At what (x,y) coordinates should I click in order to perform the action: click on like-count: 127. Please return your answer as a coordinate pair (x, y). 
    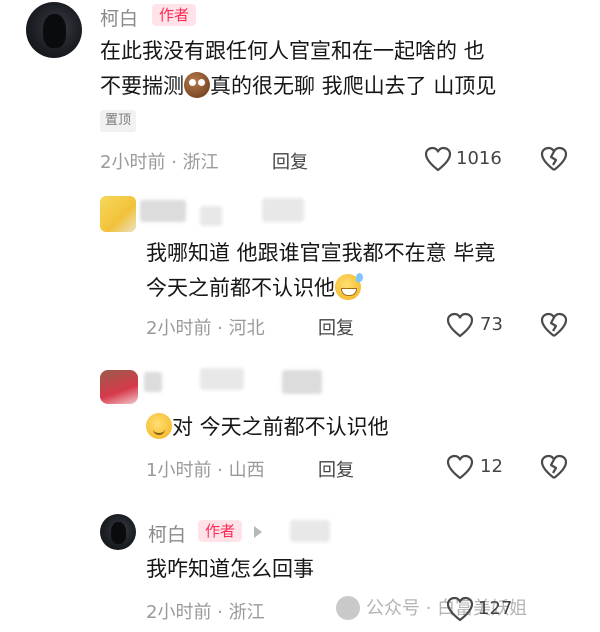
    Looking at the image, I should click on (495, 608).